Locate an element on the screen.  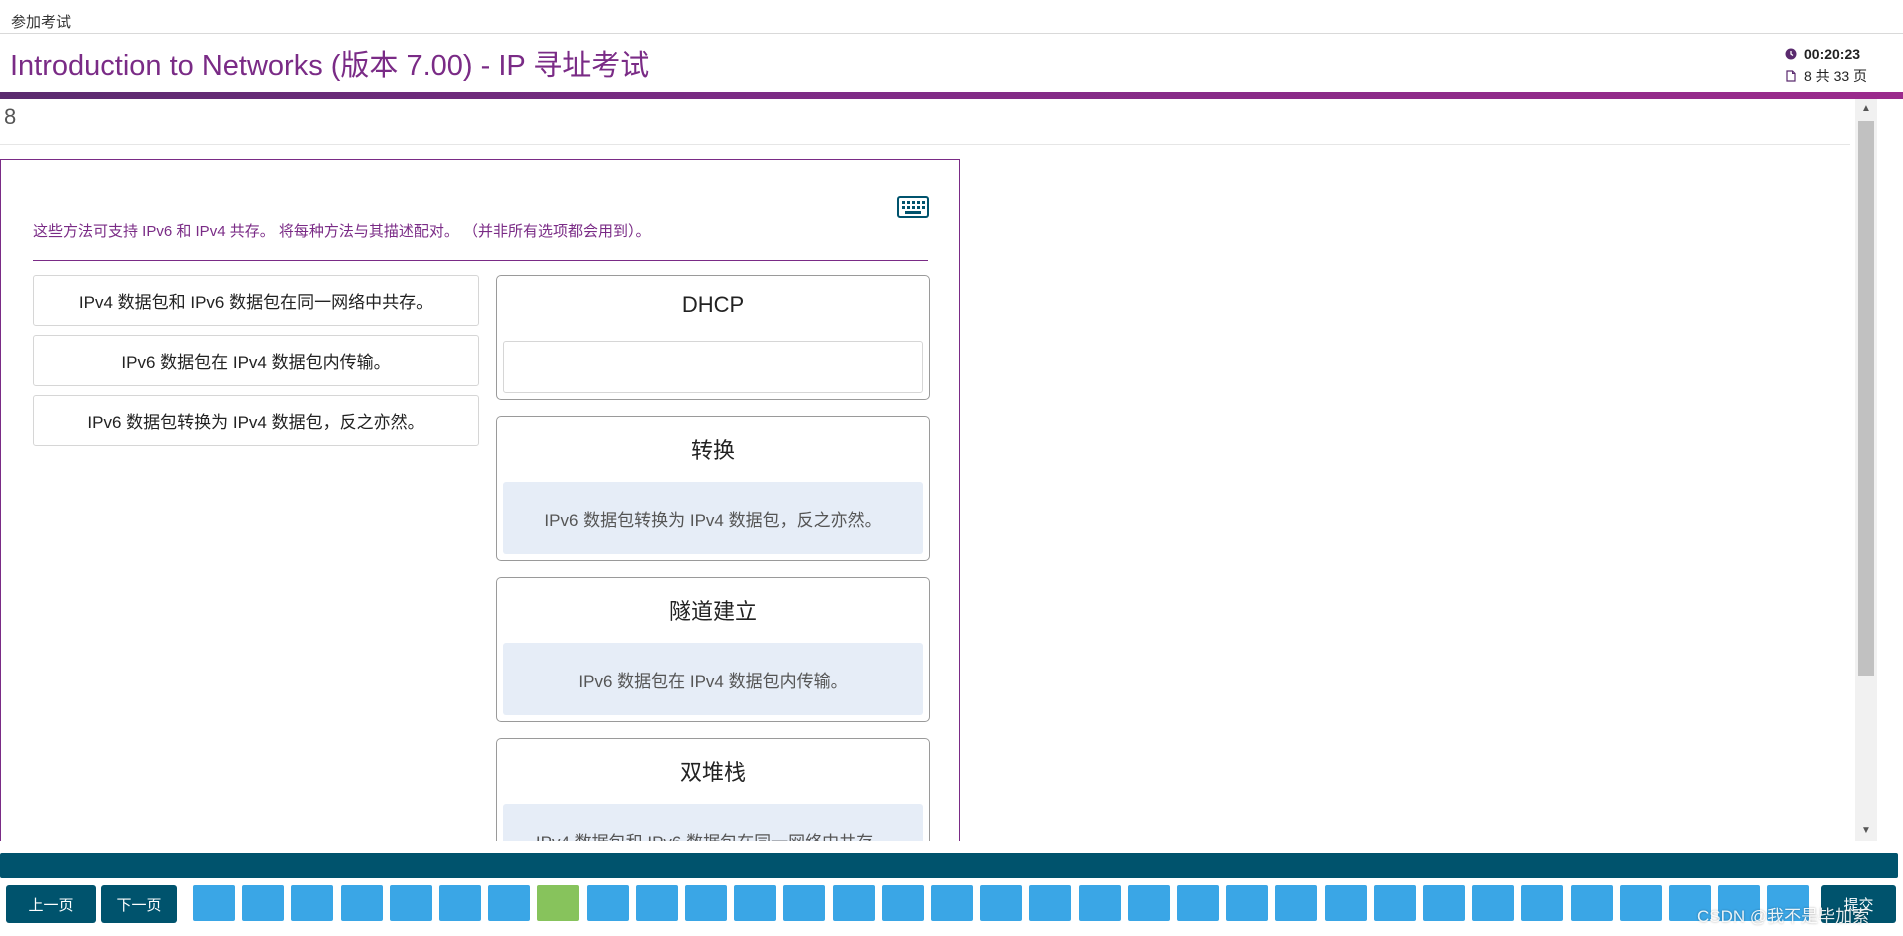
target-title: 隧道建立 is located at coordinates (712, 611).